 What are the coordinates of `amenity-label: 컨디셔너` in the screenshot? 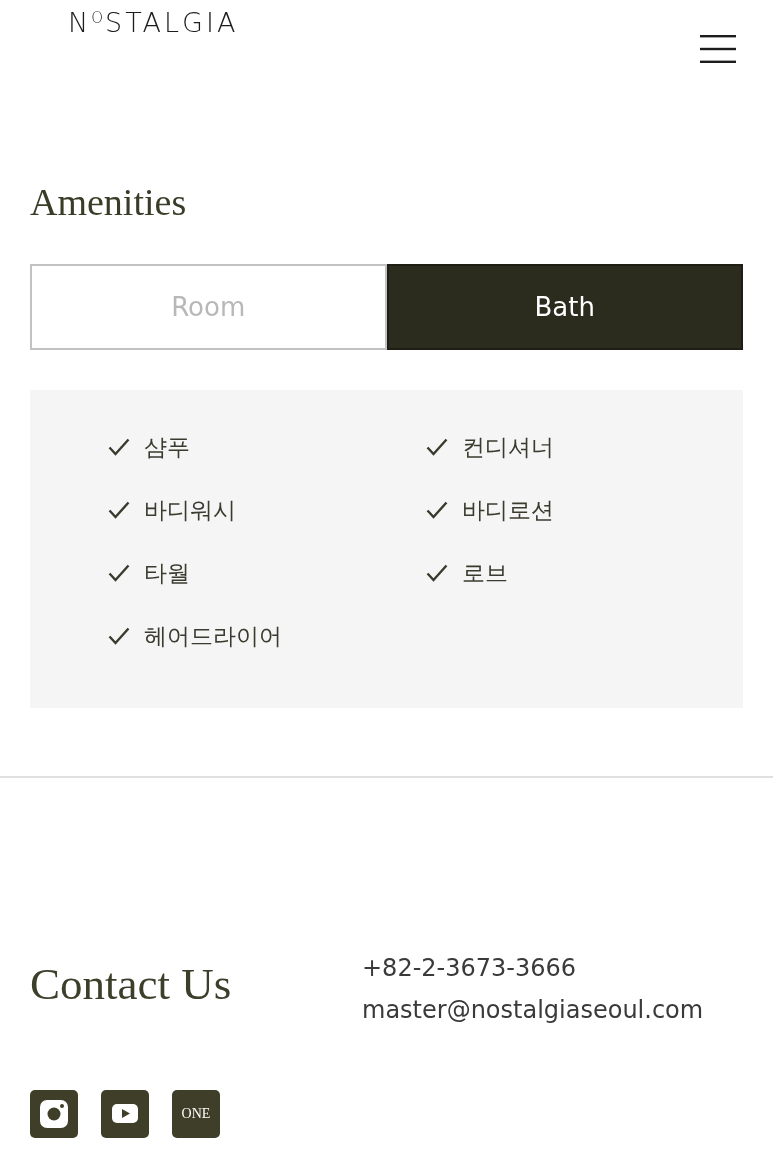 It's located at (508, 447).